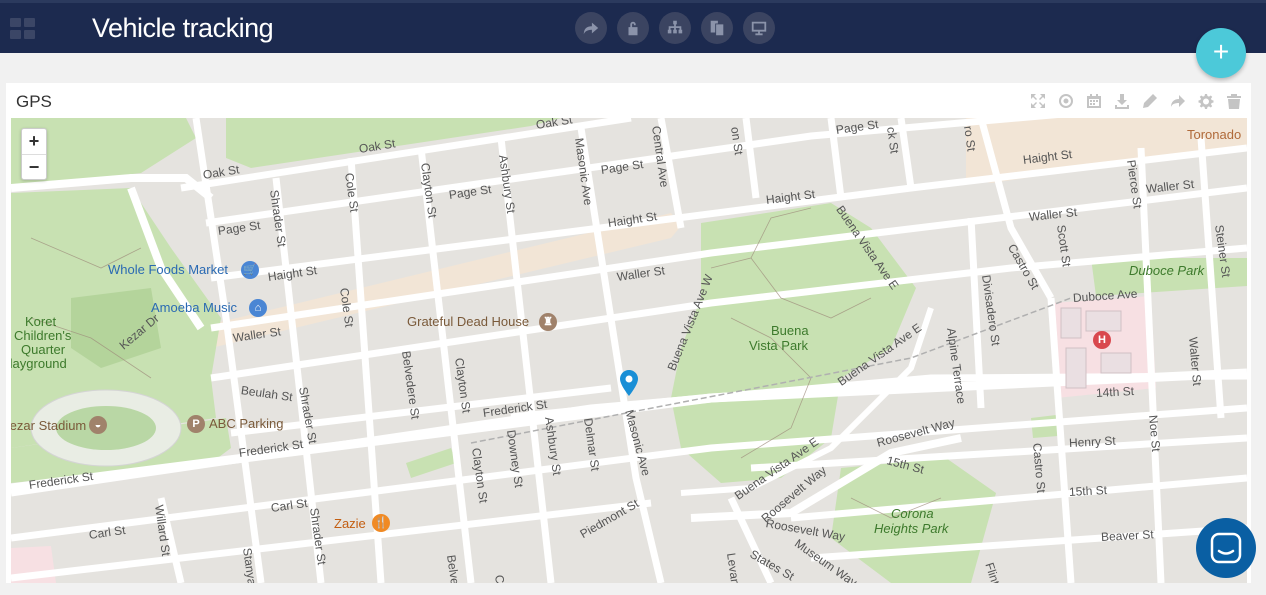  Describe the element at coordinates (350, 523) in the screenshot. I see `poi-zazie: Zazie` at that location.